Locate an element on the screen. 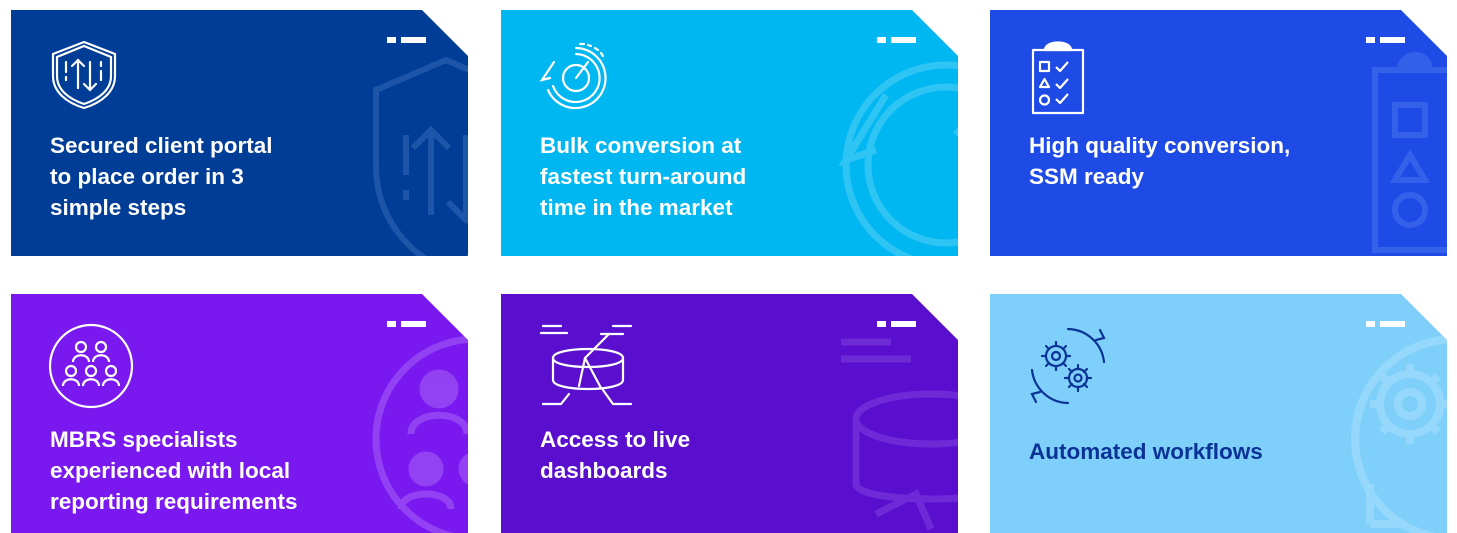 The image size is (1457, 533). clipboard-checklist-icon is located at coordinates (1058, 78).